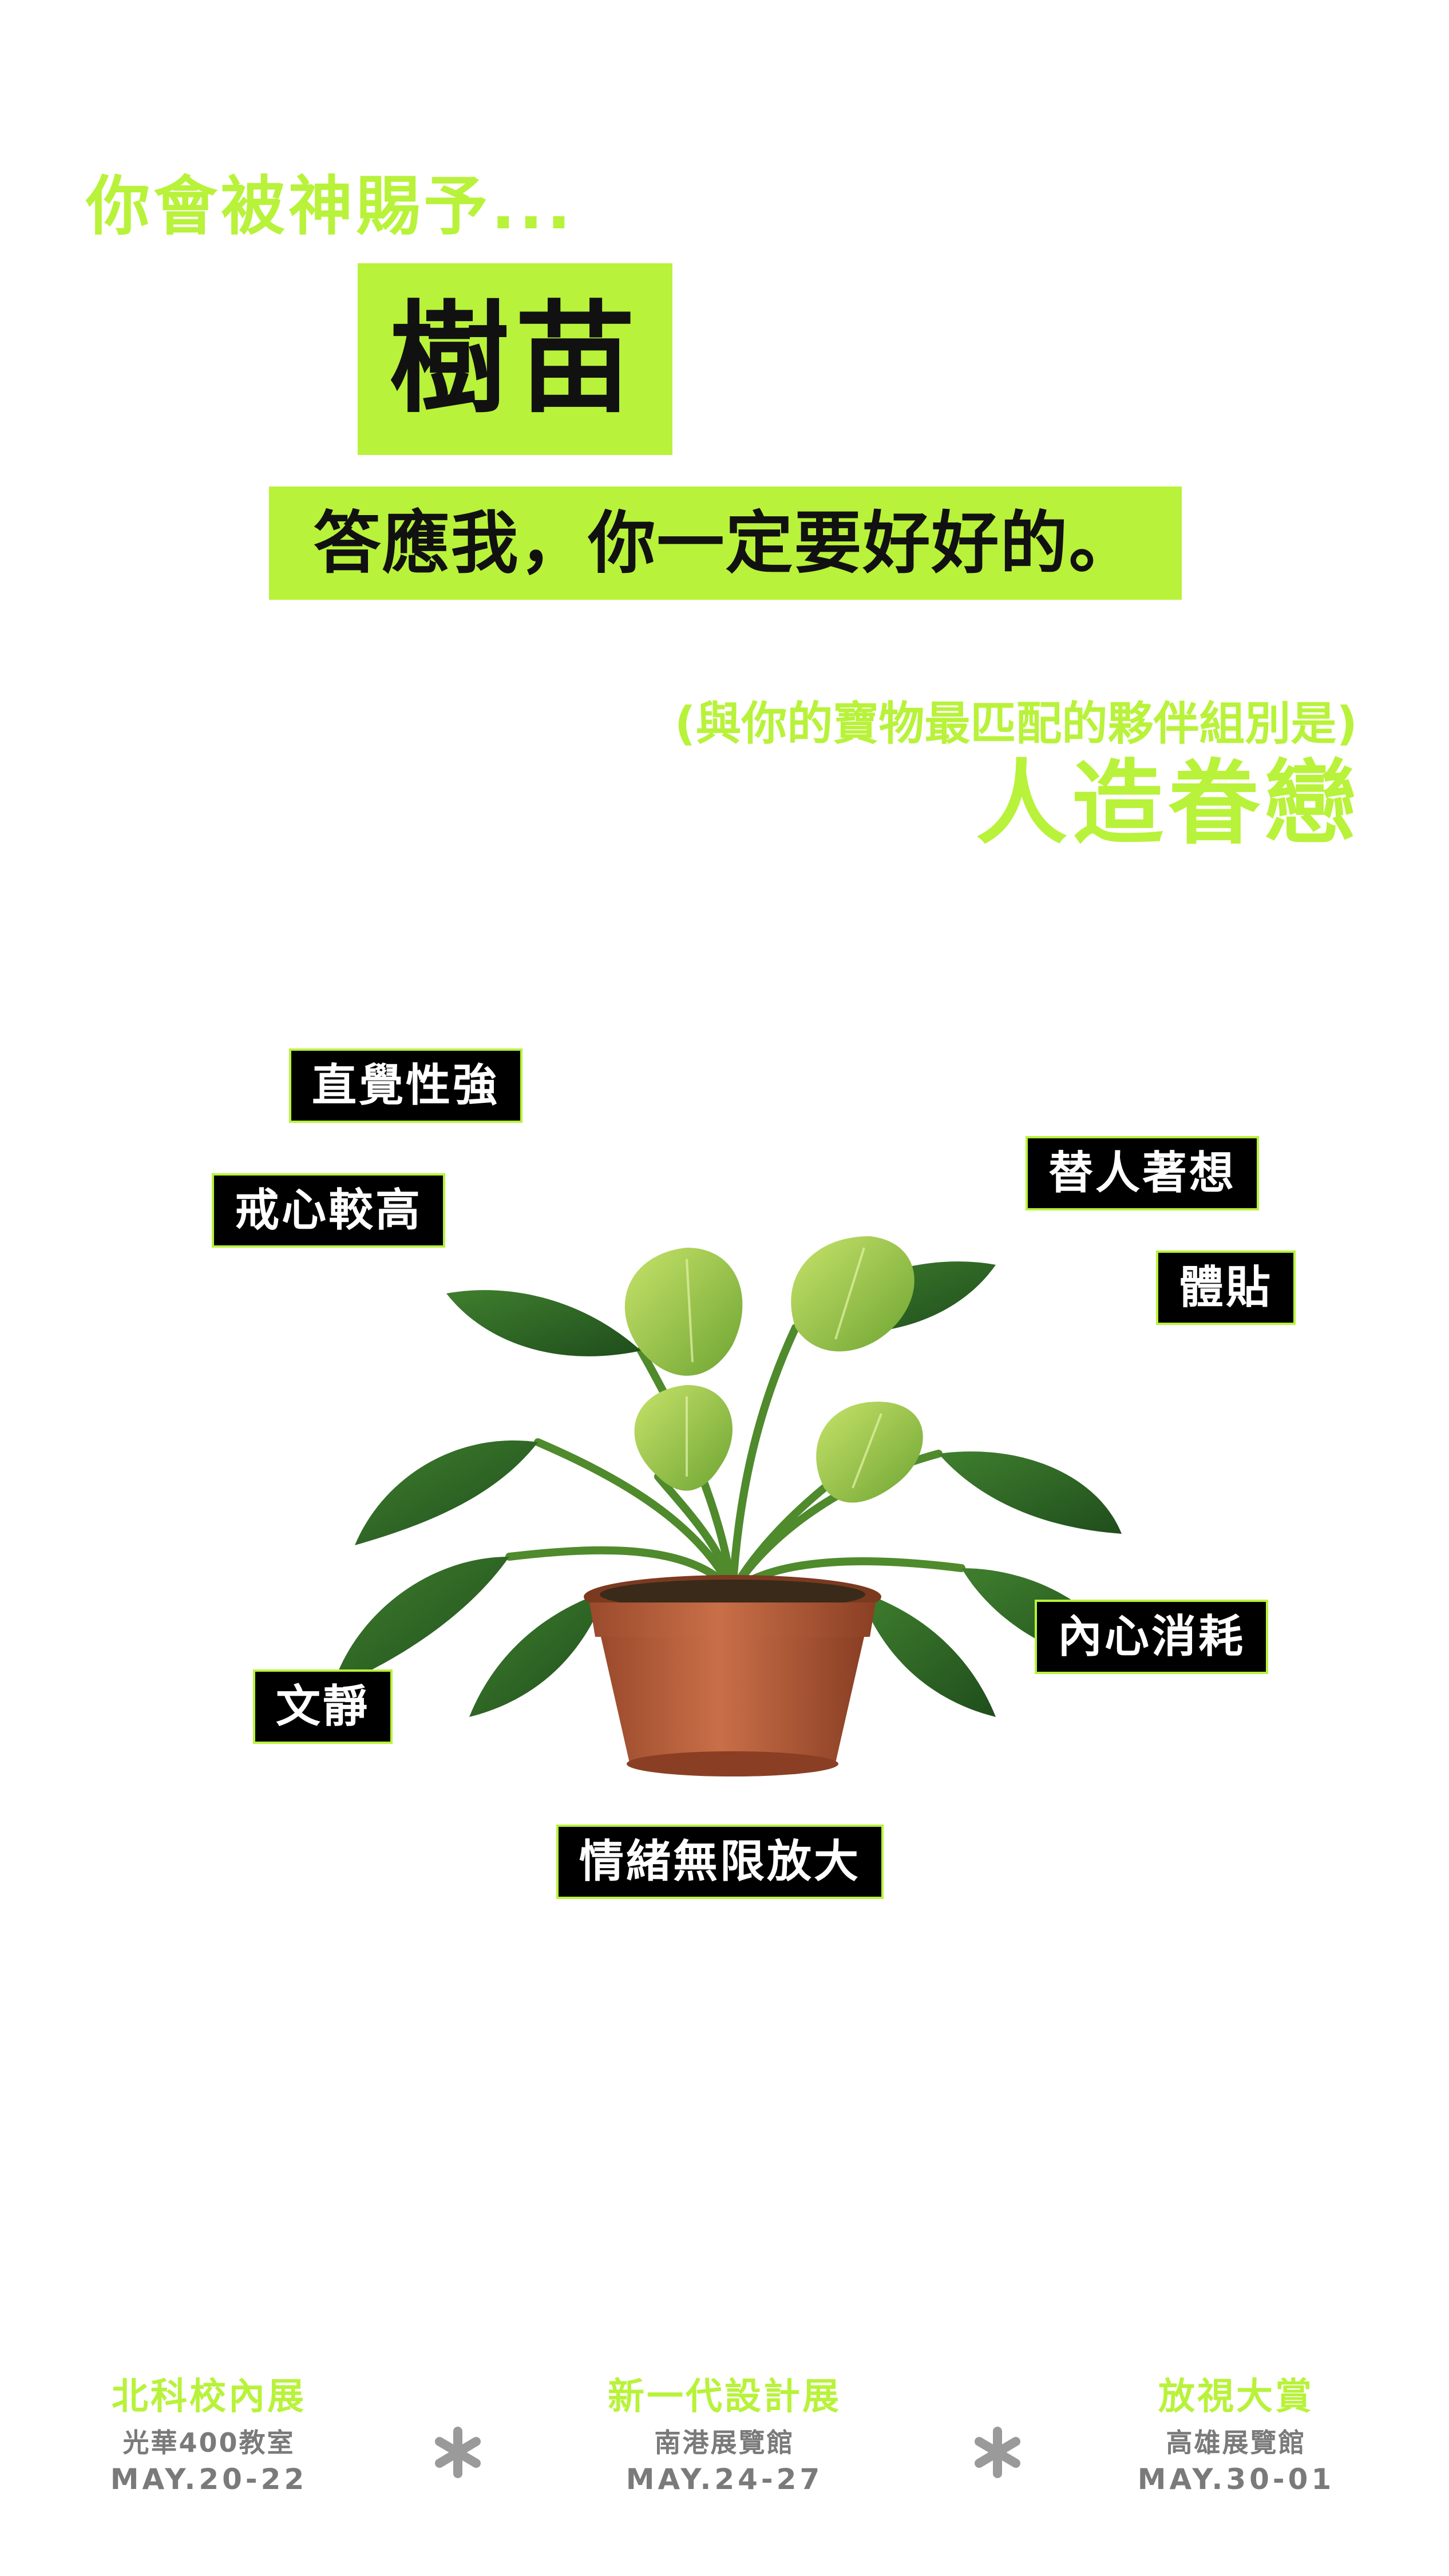 Image resolution: width=1449 pixels, height=2576 pixels. What do you see at coordinates (1152, 1637) in the screenshot?
I see `trait-tag: 內心消耗` at bounding box center [1152, 1637].